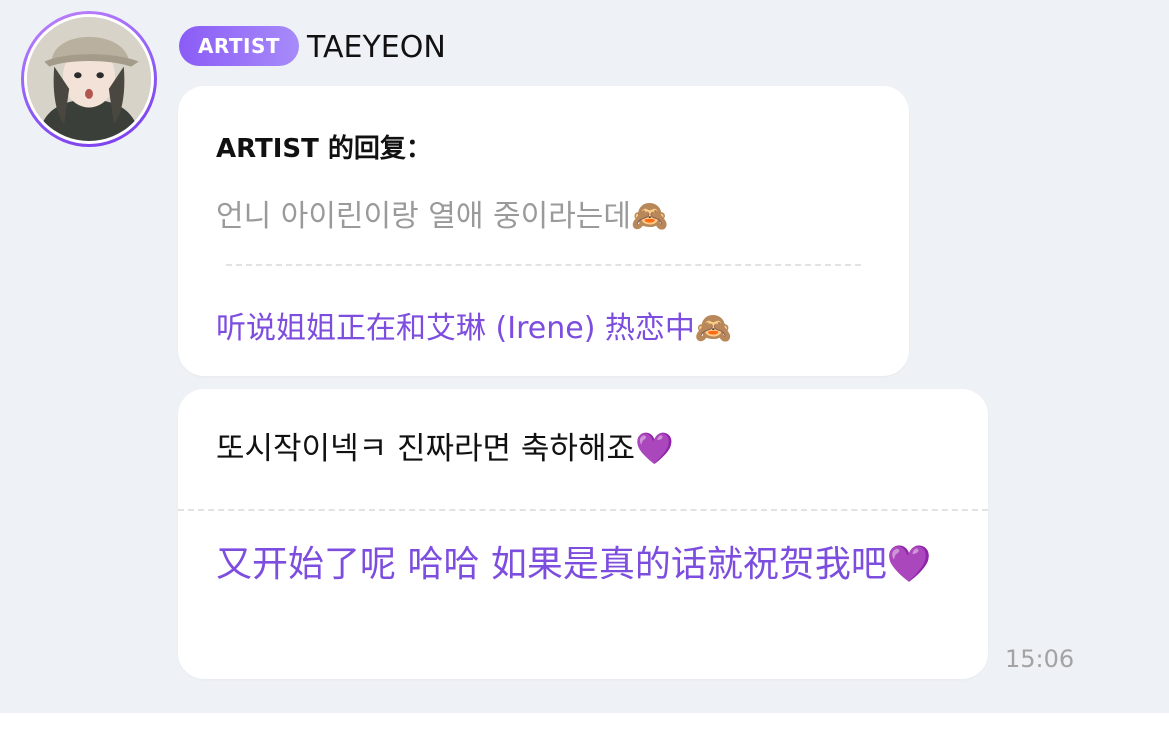 The height and width of the screenshot is (729, 1169). Describe the element at coordinates (442, 216) in the screenshot. I see `reply-original-text: 언니 아이린이랑 열애 중이라는데🙈` at that location.